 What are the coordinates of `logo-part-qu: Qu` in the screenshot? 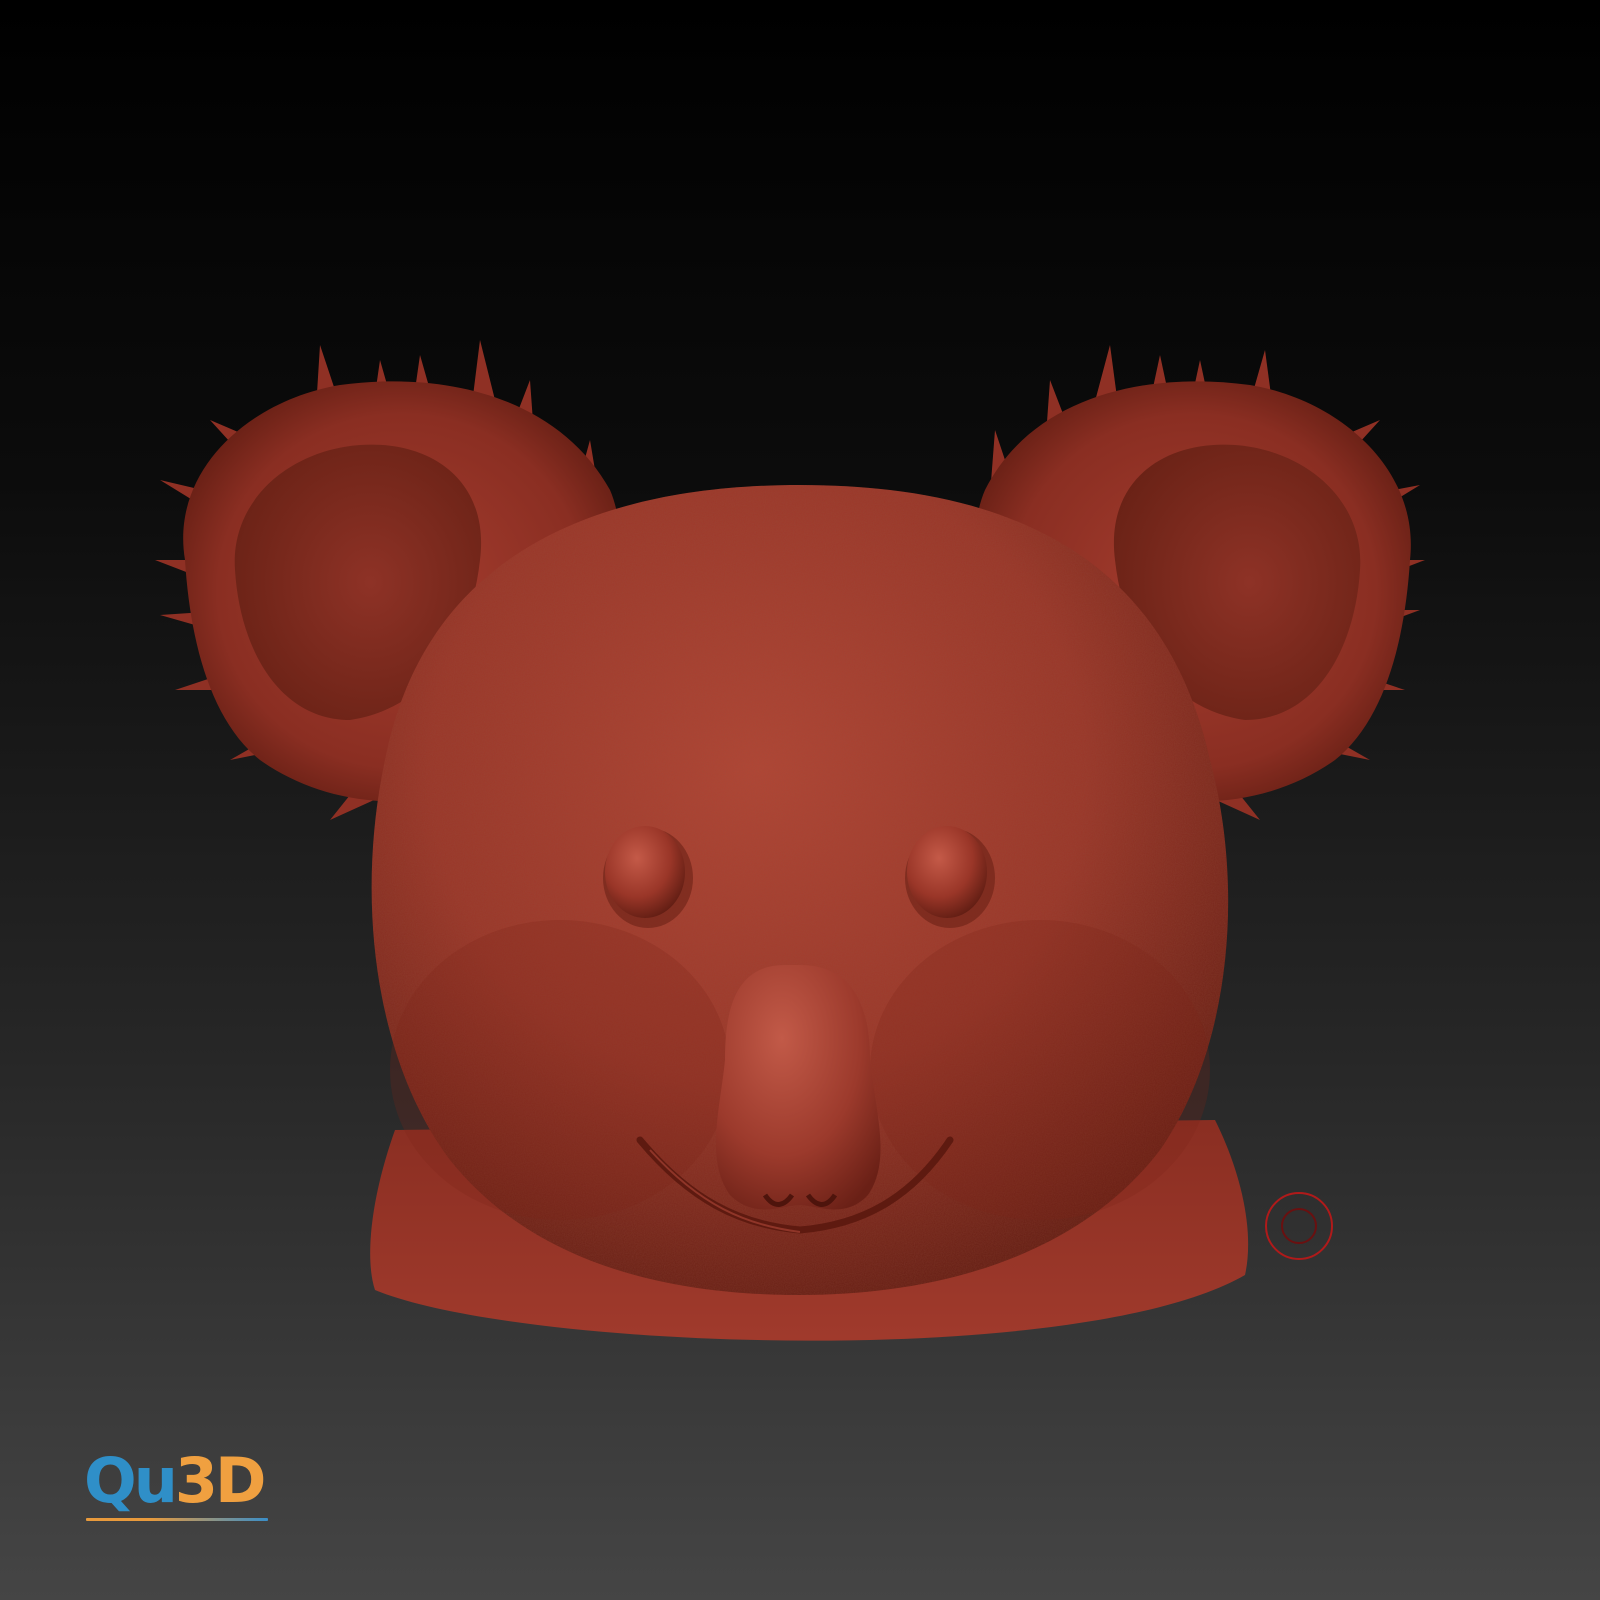 It's located at (131, 1480).